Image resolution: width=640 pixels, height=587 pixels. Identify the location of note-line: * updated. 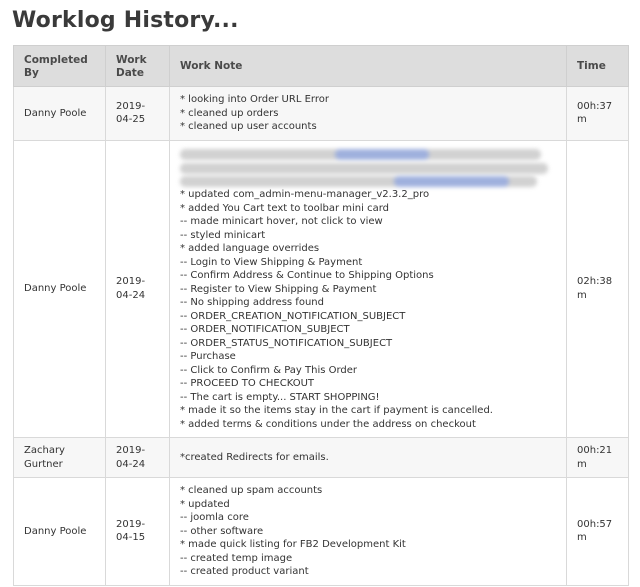
(205, 504).